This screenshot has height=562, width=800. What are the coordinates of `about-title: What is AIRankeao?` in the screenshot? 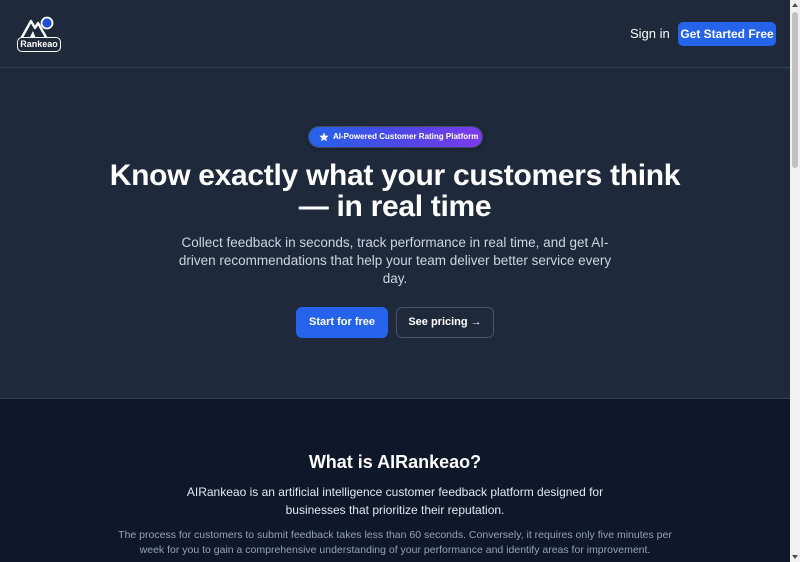 It's located at (395, 462).